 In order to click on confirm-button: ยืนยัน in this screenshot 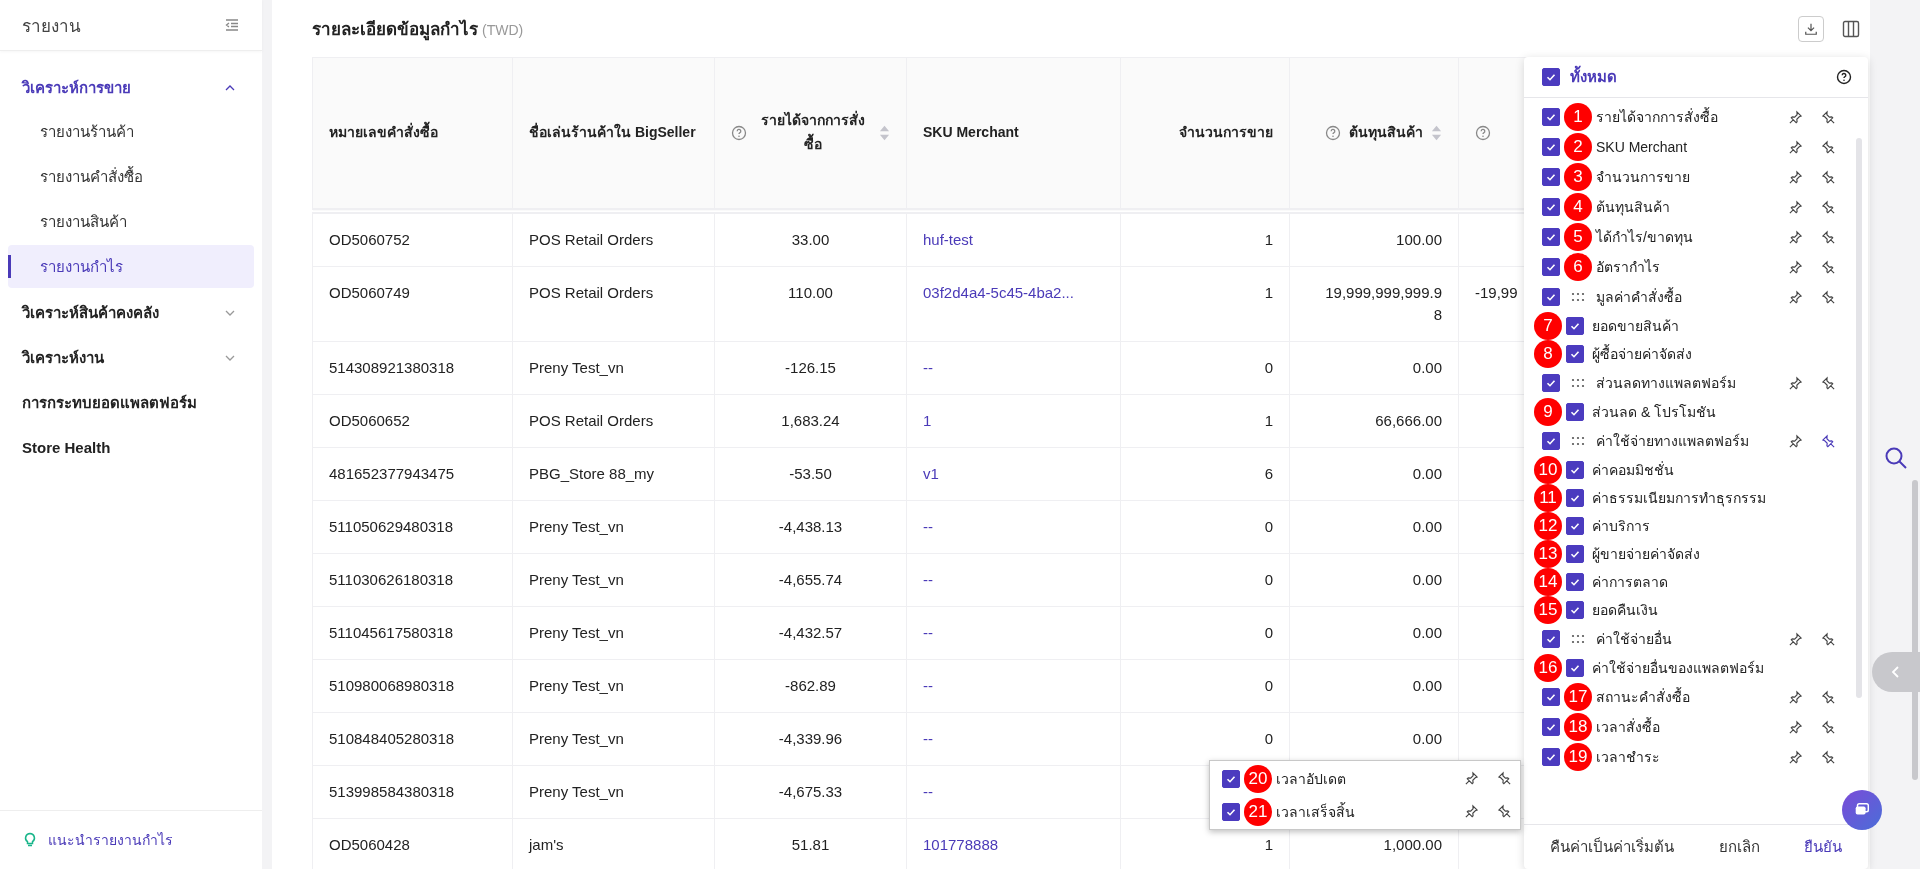, I will do `click(1823, 847)`.